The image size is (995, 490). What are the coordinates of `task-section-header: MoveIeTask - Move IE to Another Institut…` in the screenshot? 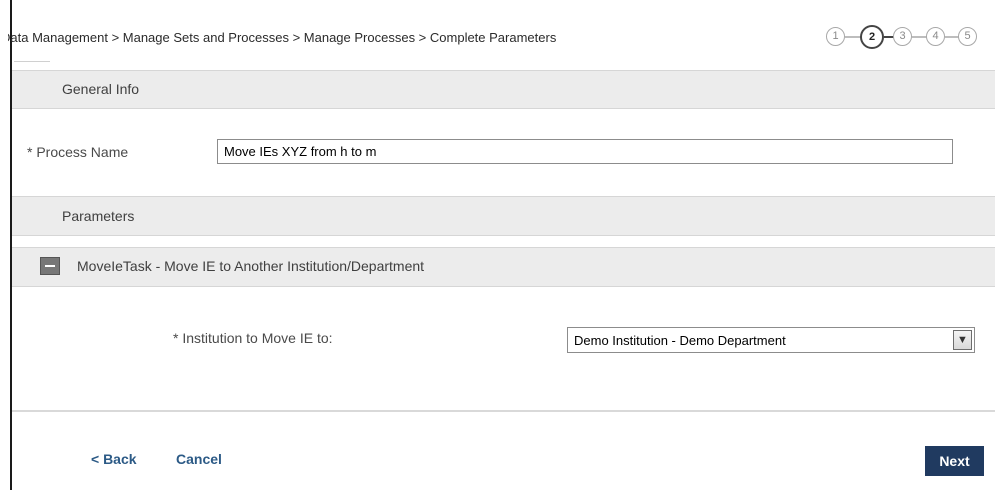 It's located at (503, 267).